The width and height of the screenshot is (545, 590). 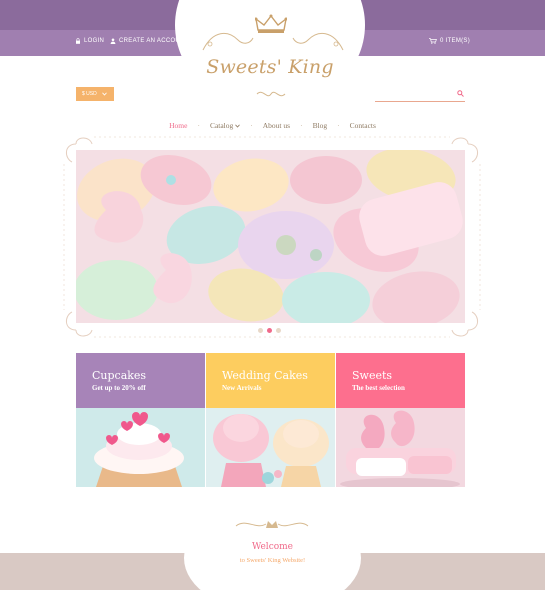 What do you see at coordinates (272, 524) in the screenshot?
I see `welcome-flourish` at bounding box center [272, 524].